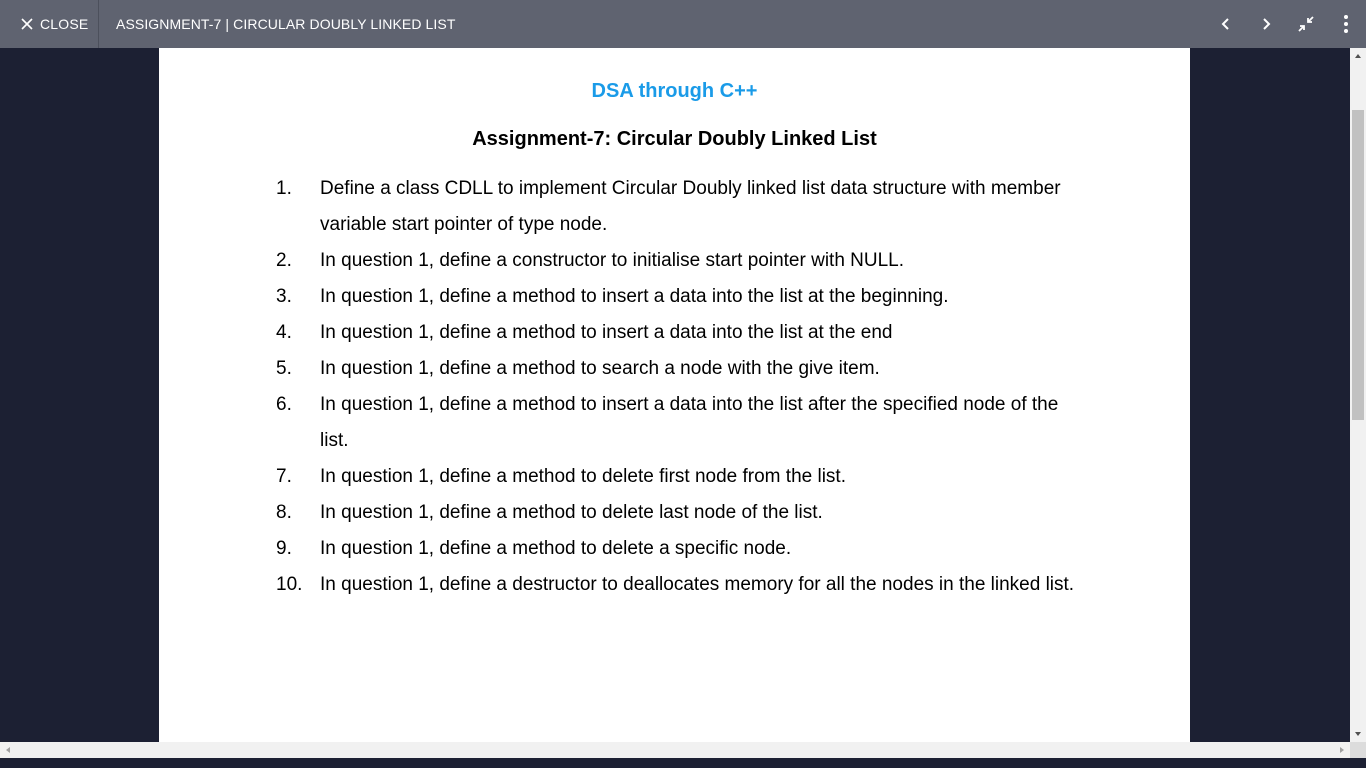 Image resolution: width=1366 pixels, height=768 pixels. I want to click on question-number: 5., so click(284, 368).